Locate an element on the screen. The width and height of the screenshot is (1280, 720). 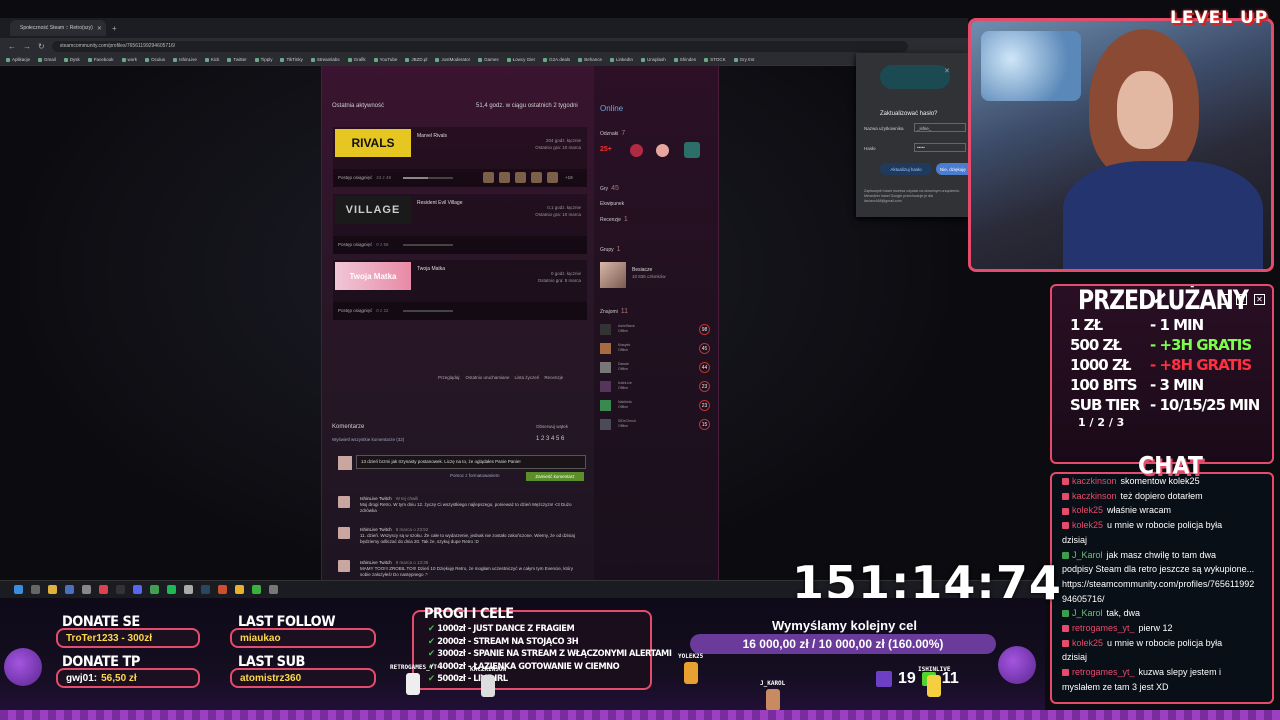
game-capsule: RIVALS is located at coordinates (373, 143).